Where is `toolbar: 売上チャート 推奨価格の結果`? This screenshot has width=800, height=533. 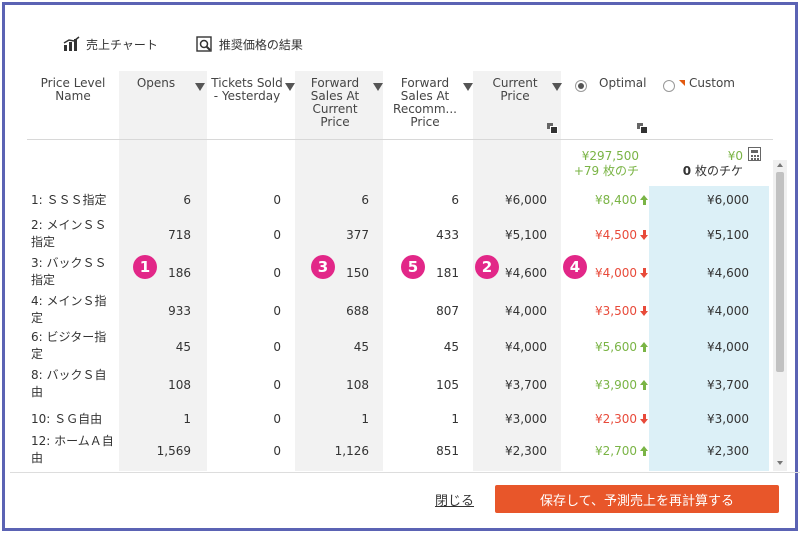
toolbar: 売上チャート 推奨価格の結果 is located at coordinates (202, 44).